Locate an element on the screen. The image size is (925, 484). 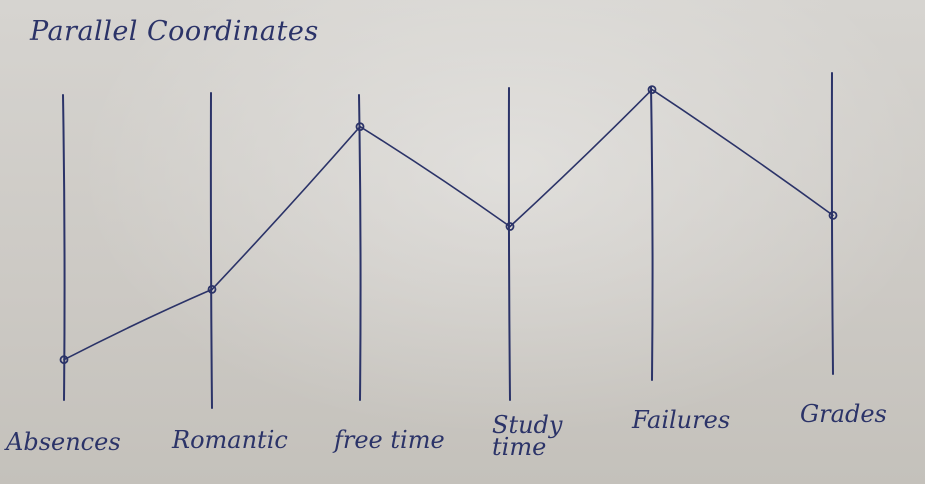
axis-line-free-time is located at coordinates (360, 247).